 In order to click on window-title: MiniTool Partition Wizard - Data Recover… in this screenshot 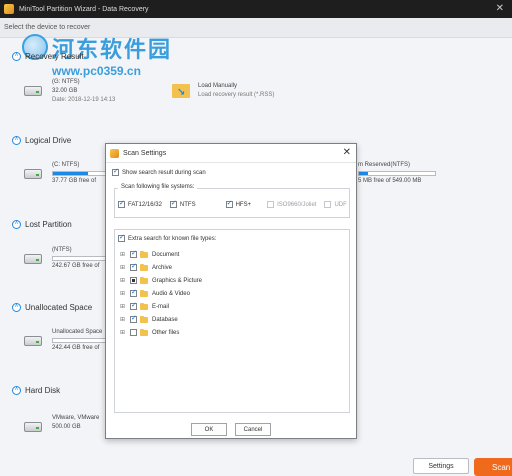, I will do `click(84, 9)`.